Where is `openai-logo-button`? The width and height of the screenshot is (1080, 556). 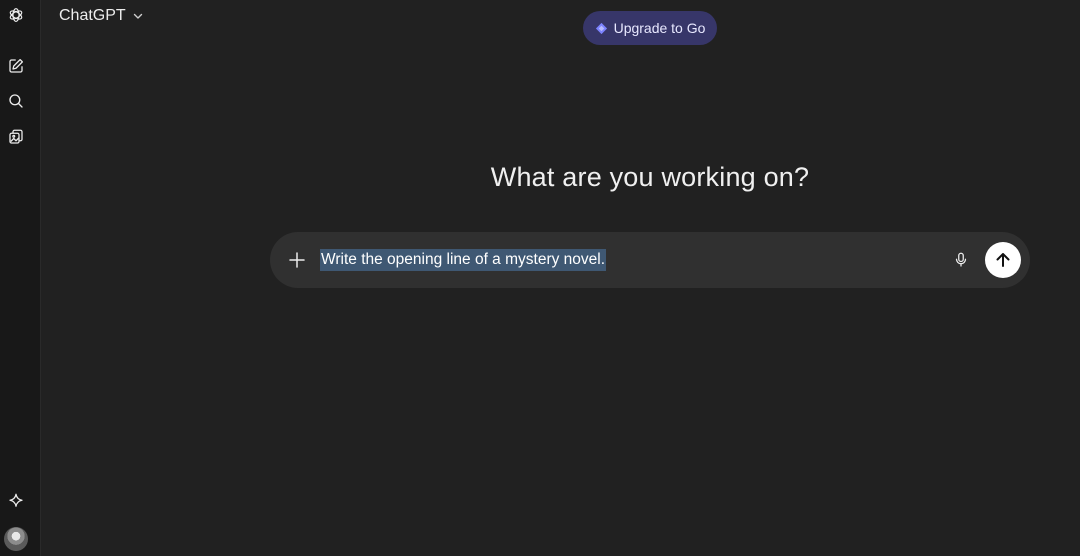
openai-logo-button is located at coordinates (16, 15).